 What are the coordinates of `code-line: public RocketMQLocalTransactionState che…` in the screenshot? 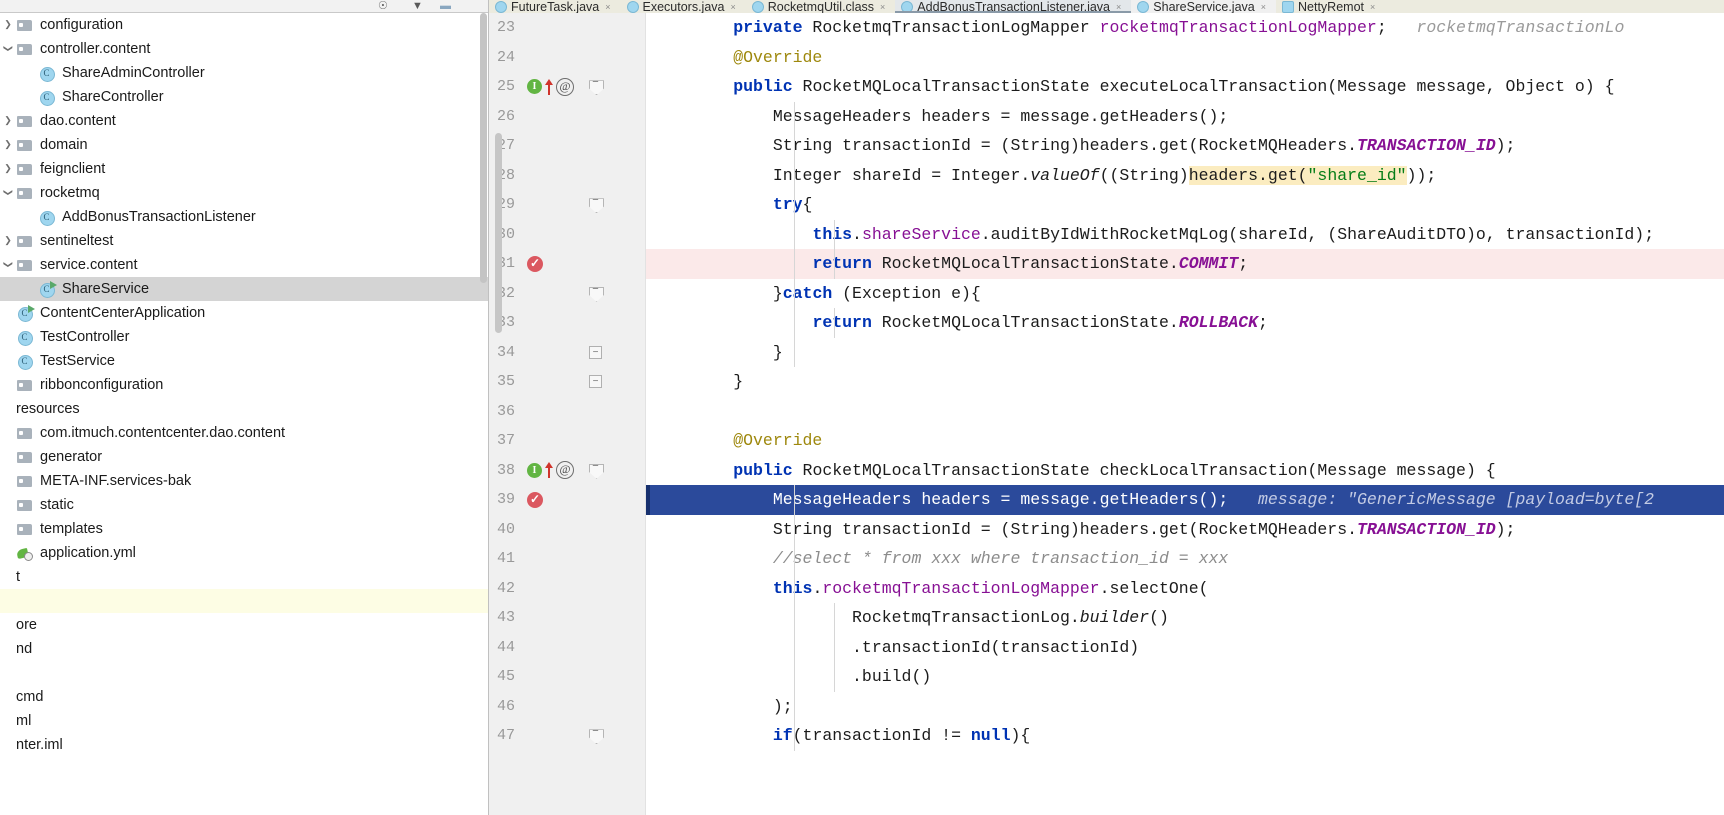 It's located at (1185, 471).